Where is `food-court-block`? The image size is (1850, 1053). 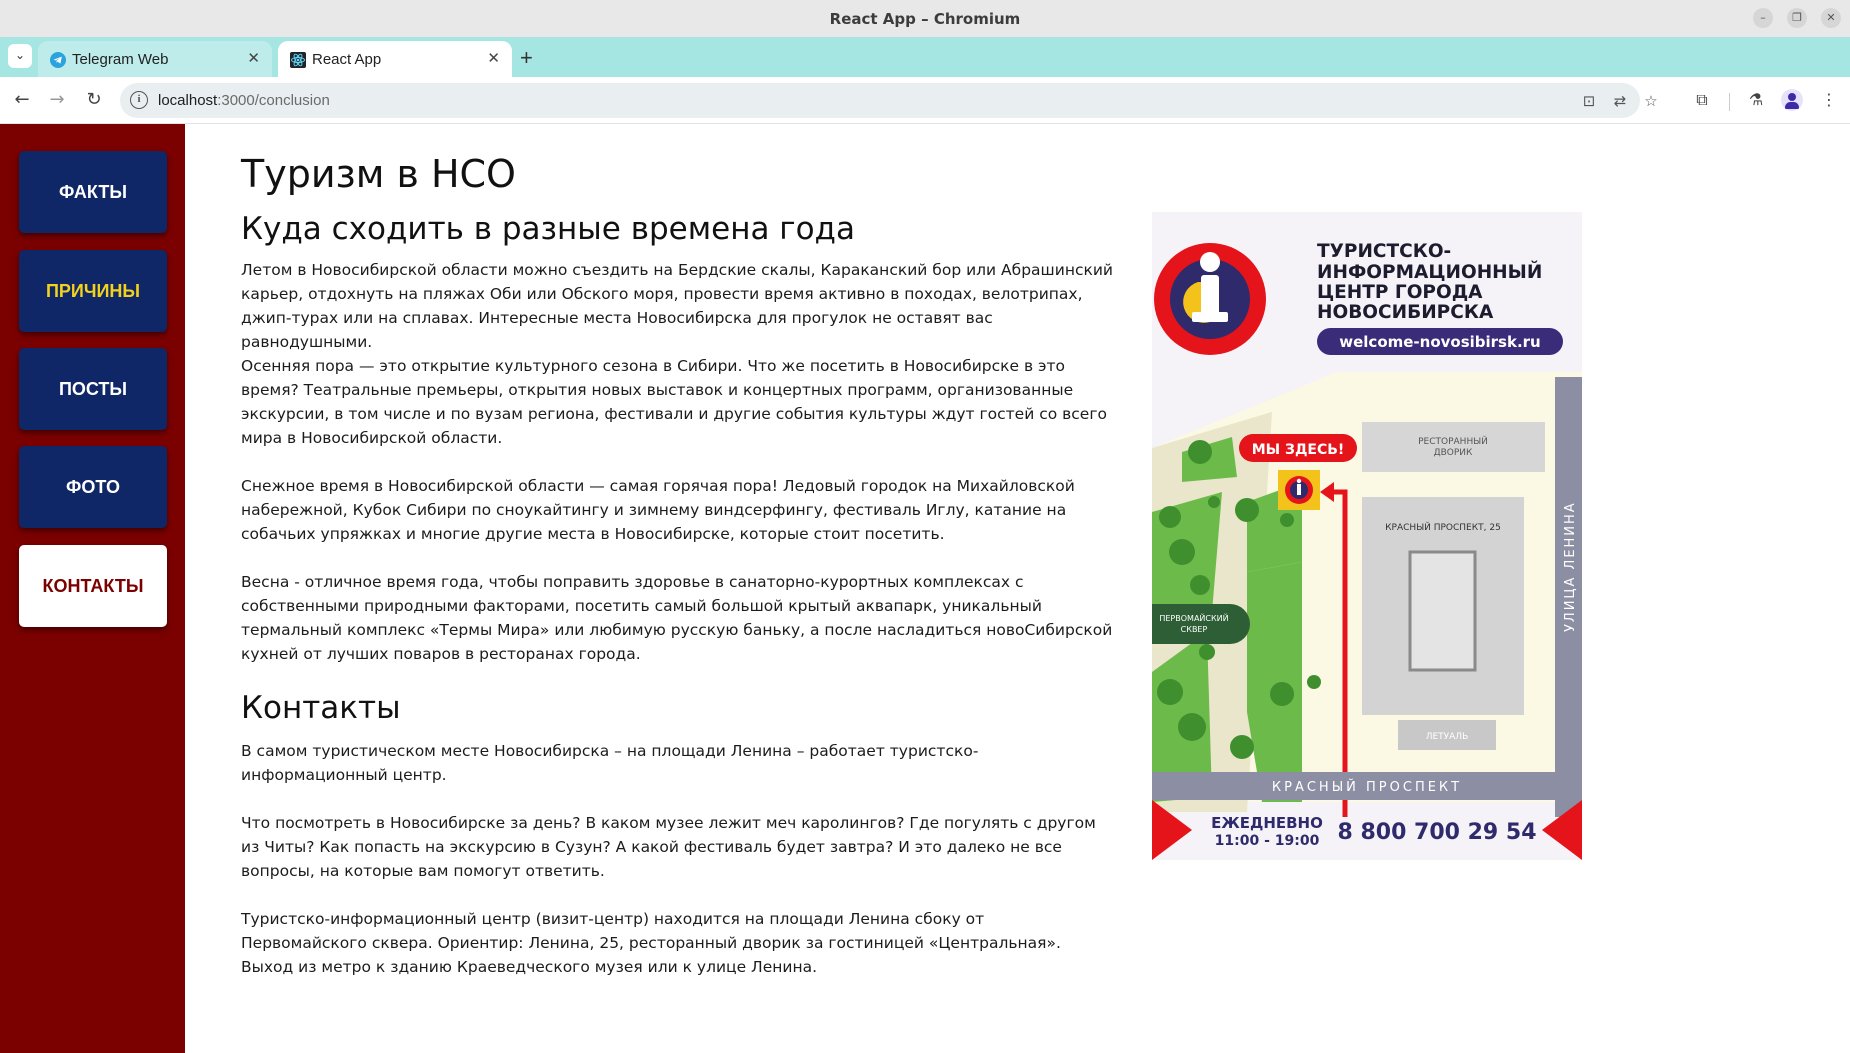 food-court-block is located at coordinates (1453, 447).